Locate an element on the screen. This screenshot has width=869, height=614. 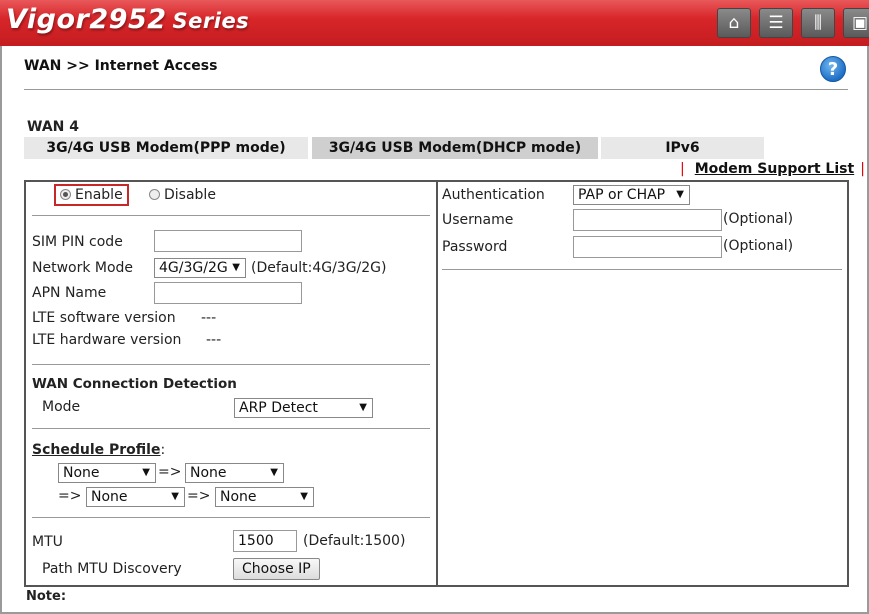
schedule-select-2: None ▼ is located at coordinates (234, 473).